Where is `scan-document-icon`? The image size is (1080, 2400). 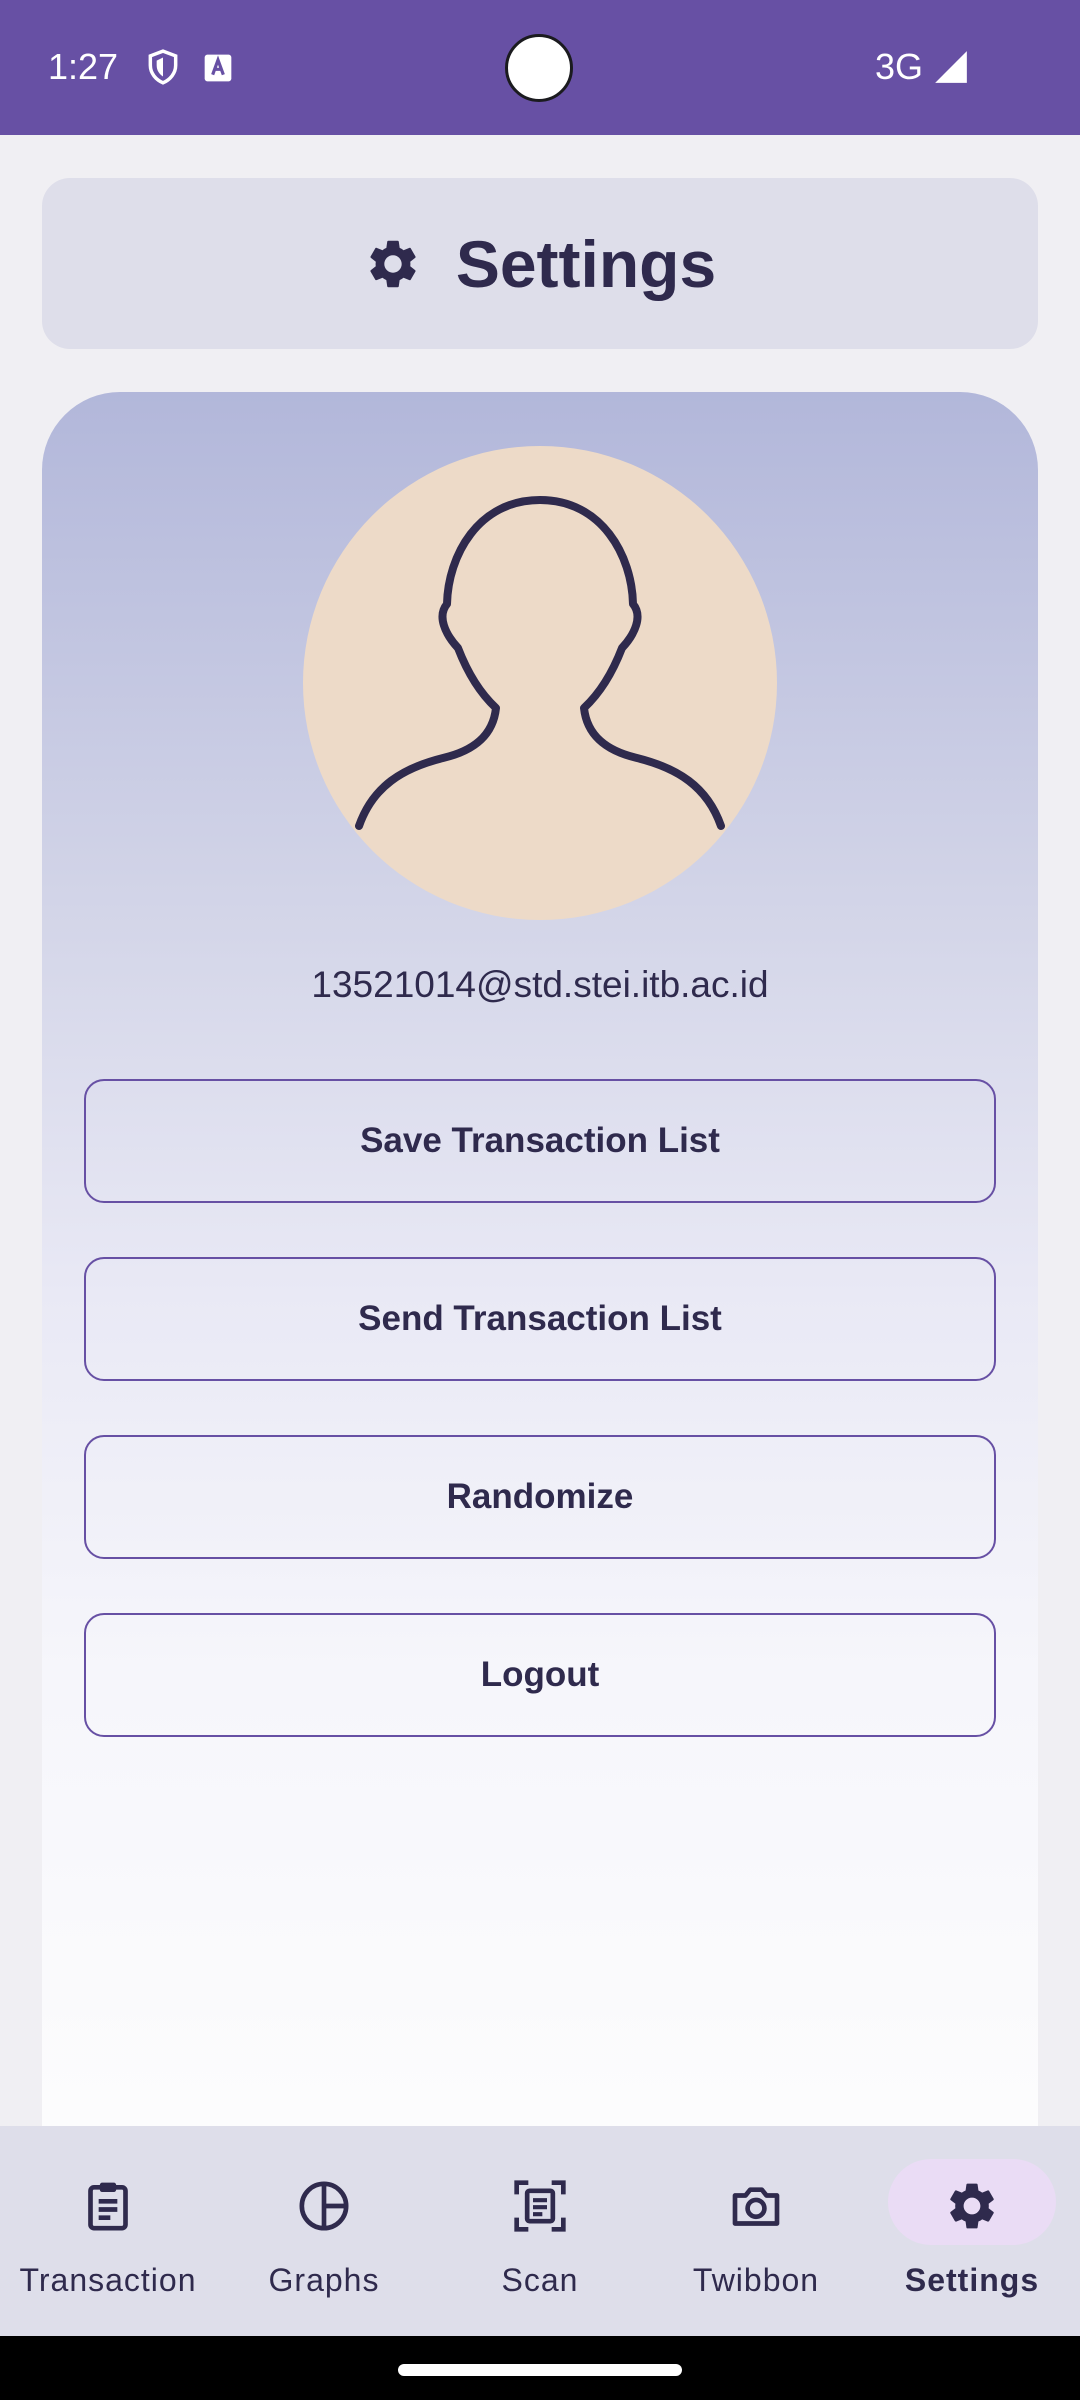 scan-document-icon is located at coordinates (540, 2206).